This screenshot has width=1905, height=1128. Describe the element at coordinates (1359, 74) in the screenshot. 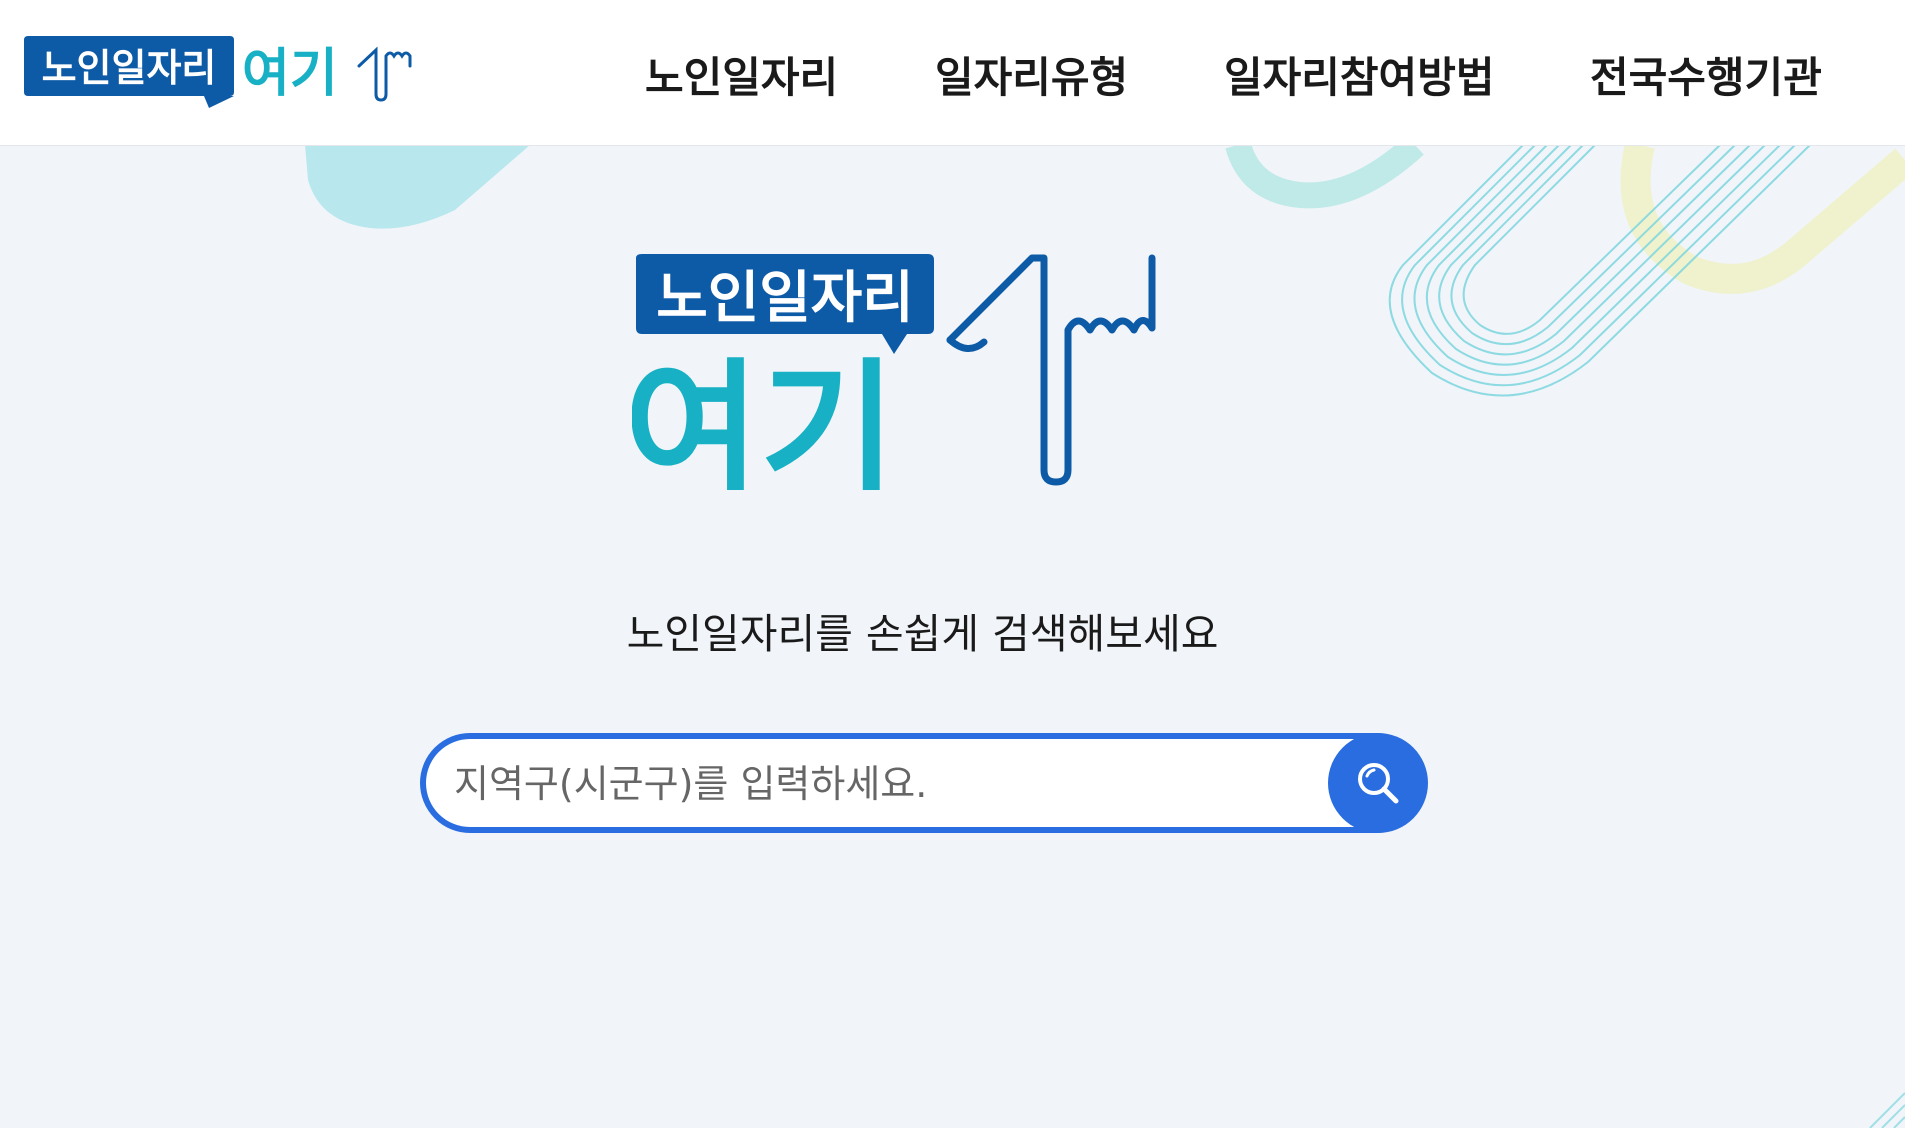

I see `nav-item-how-to-participate: 일자리참여방법` at that location.